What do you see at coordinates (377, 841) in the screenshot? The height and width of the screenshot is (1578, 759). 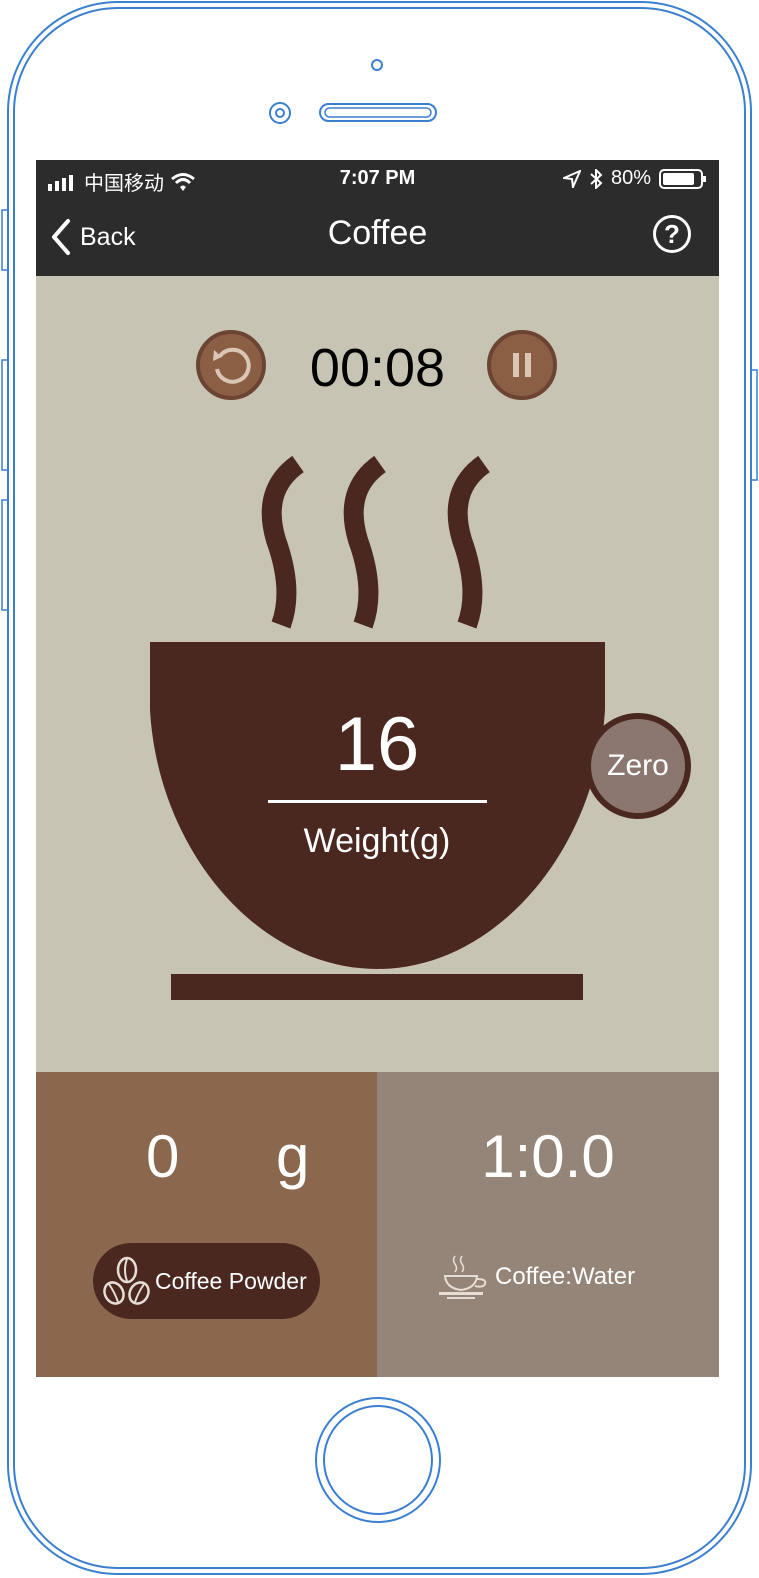 I see `weight-label: Weight(g)` at bounding box center [377, 841].